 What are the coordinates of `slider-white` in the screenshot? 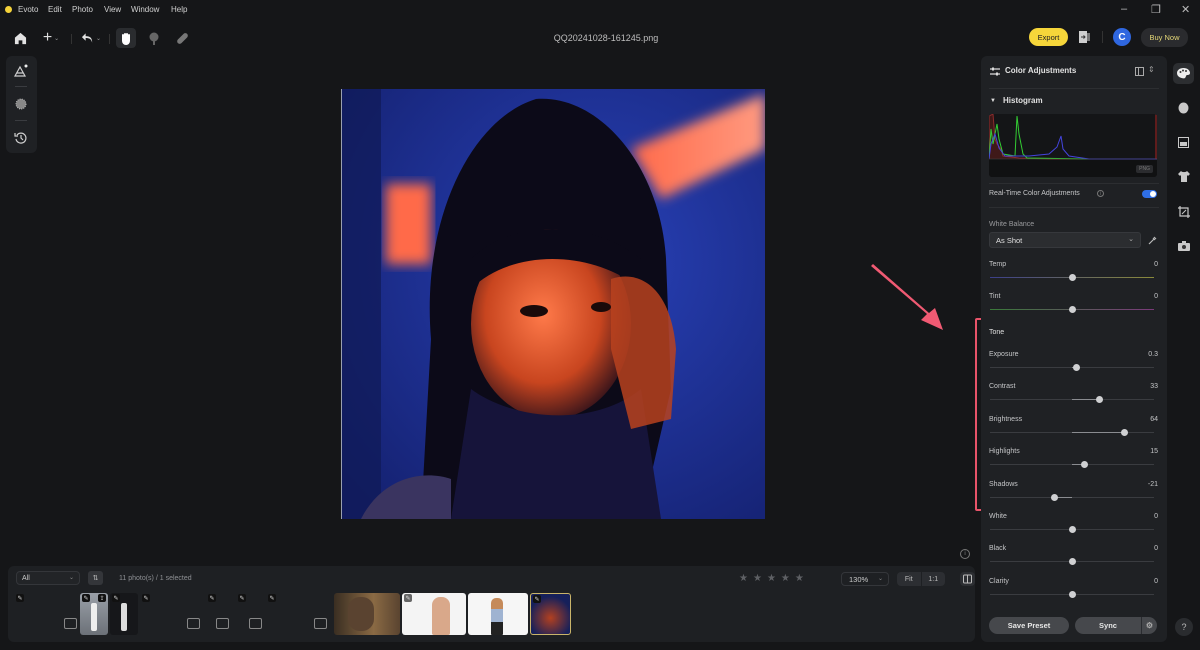 It's located at (1072, 529).